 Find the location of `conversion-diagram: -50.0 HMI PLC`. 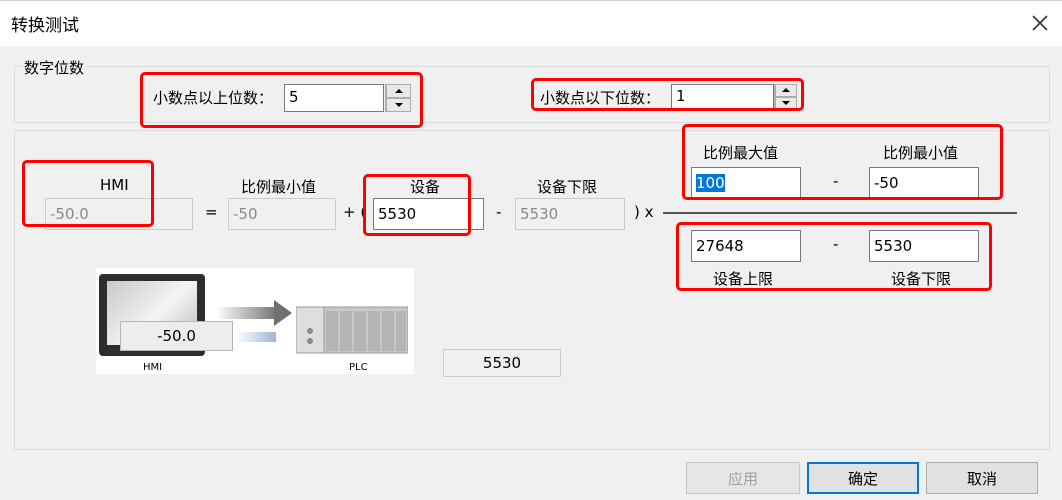

conversion-diagram: -50.0 HMI PLC is located at coordinates (255, 321).